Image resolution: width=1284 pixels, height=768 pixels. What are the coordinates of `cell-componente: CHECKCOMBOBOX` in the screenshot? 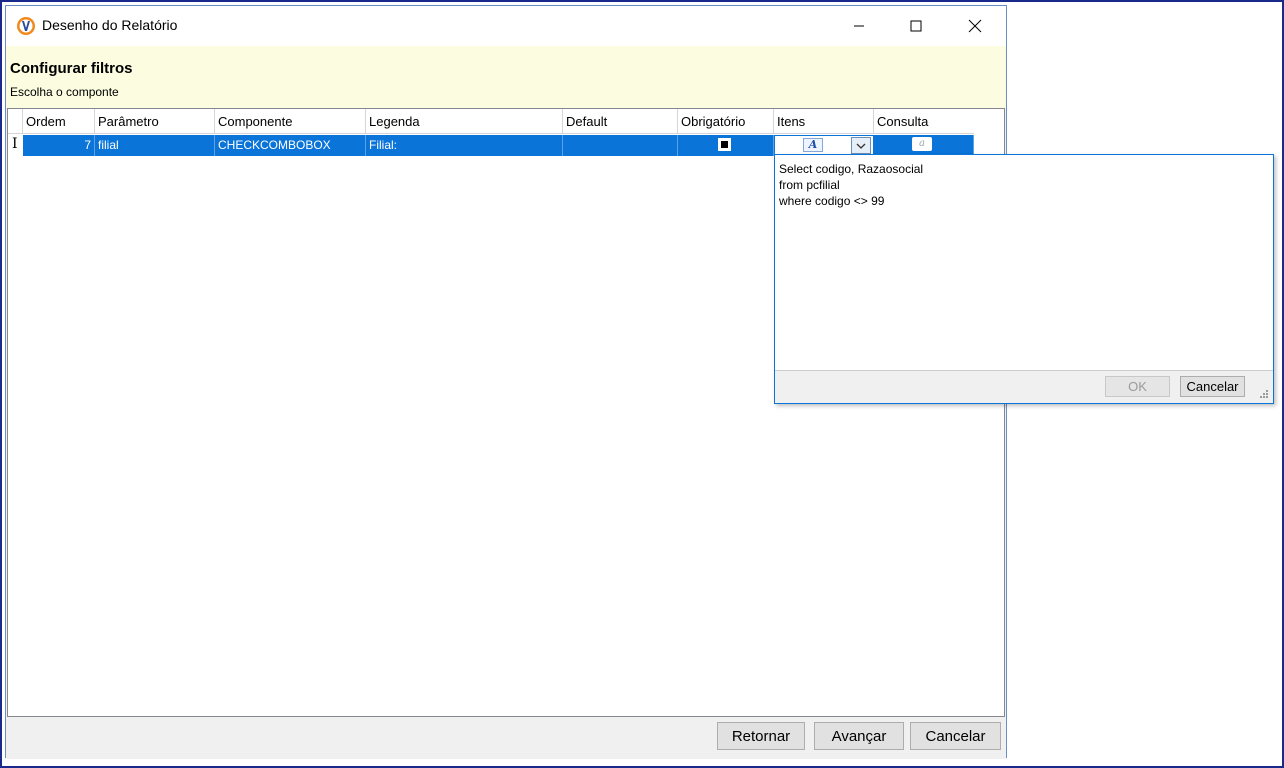 It's located at (290, 145).